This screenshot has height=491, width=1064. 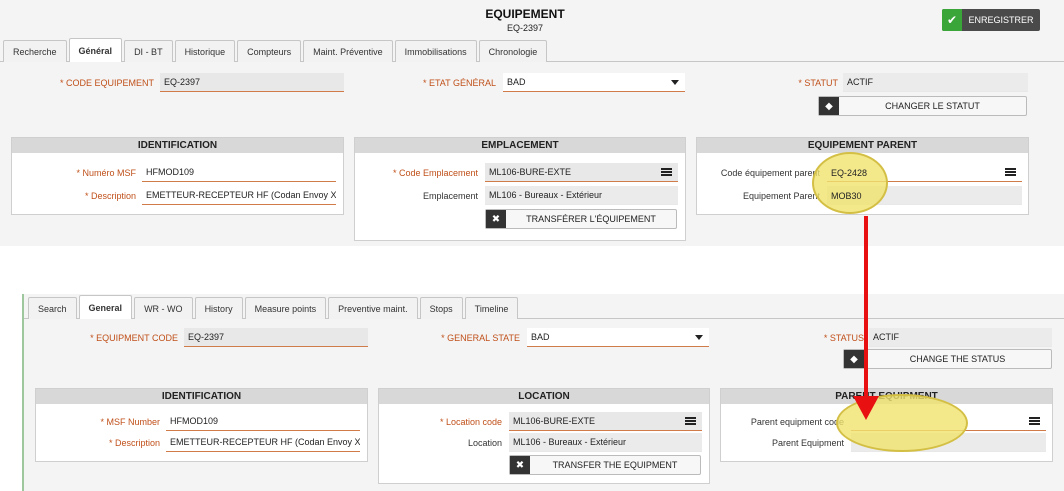 I want to click on location-code-value: ML106-BURE-EXTE, so click(x=554, y=421).